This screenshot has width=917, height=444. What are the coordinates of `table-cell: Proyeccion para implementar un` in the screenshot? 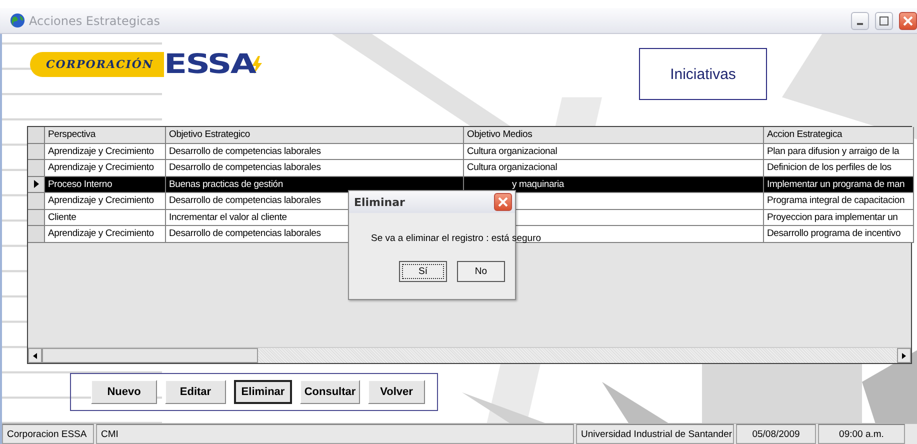 It's located at (839, 218).